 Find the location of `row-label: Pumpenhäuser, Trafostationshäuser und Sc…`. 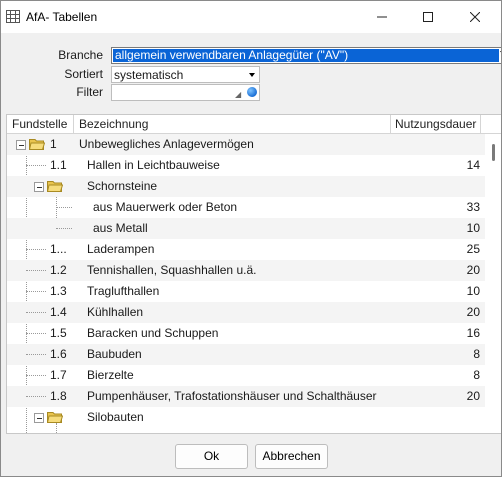

row-label: Pumpenhäuser, Trafostationshäuser und Sc… is located at coordinates (232, 396).